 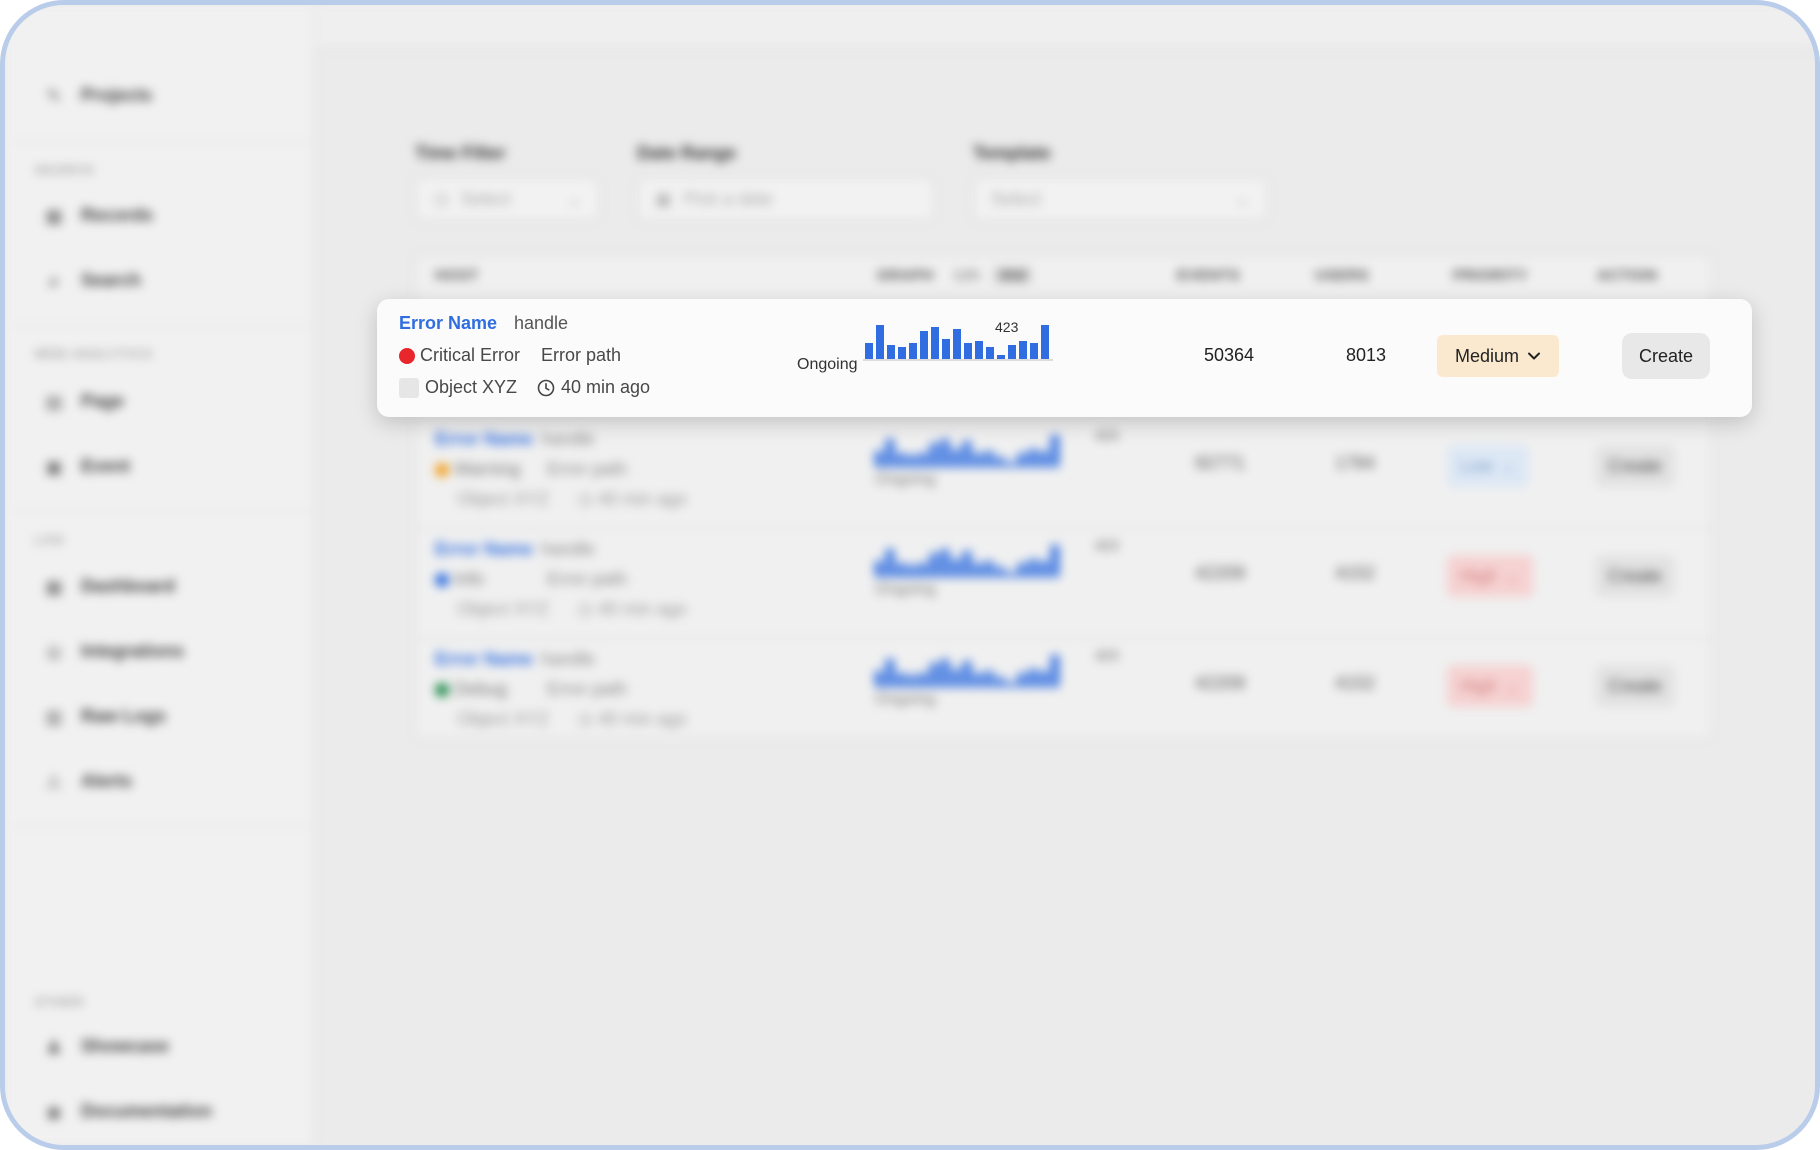 What do you see at coordinates (905, 275) in the screenshot?
I see `column-graph: GRAPH` at bounding box center [905, 275].